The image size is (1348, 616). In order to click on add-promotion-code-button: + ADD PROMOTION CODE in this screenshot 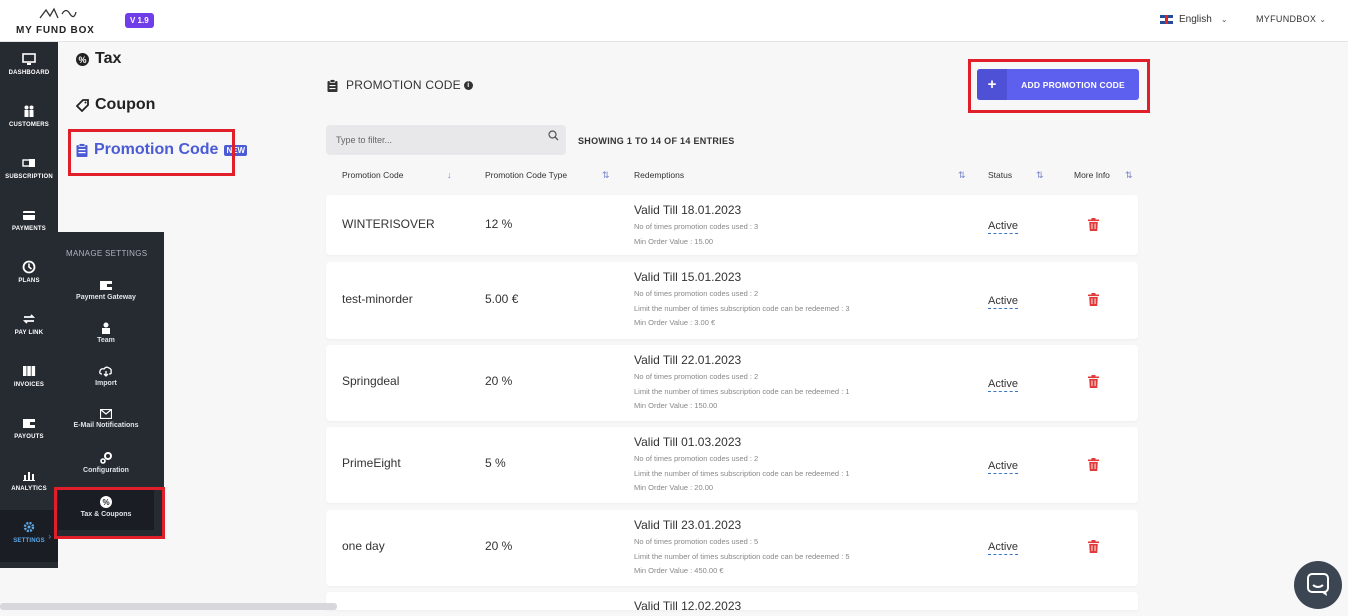, I will do `click(1058, 84)`.